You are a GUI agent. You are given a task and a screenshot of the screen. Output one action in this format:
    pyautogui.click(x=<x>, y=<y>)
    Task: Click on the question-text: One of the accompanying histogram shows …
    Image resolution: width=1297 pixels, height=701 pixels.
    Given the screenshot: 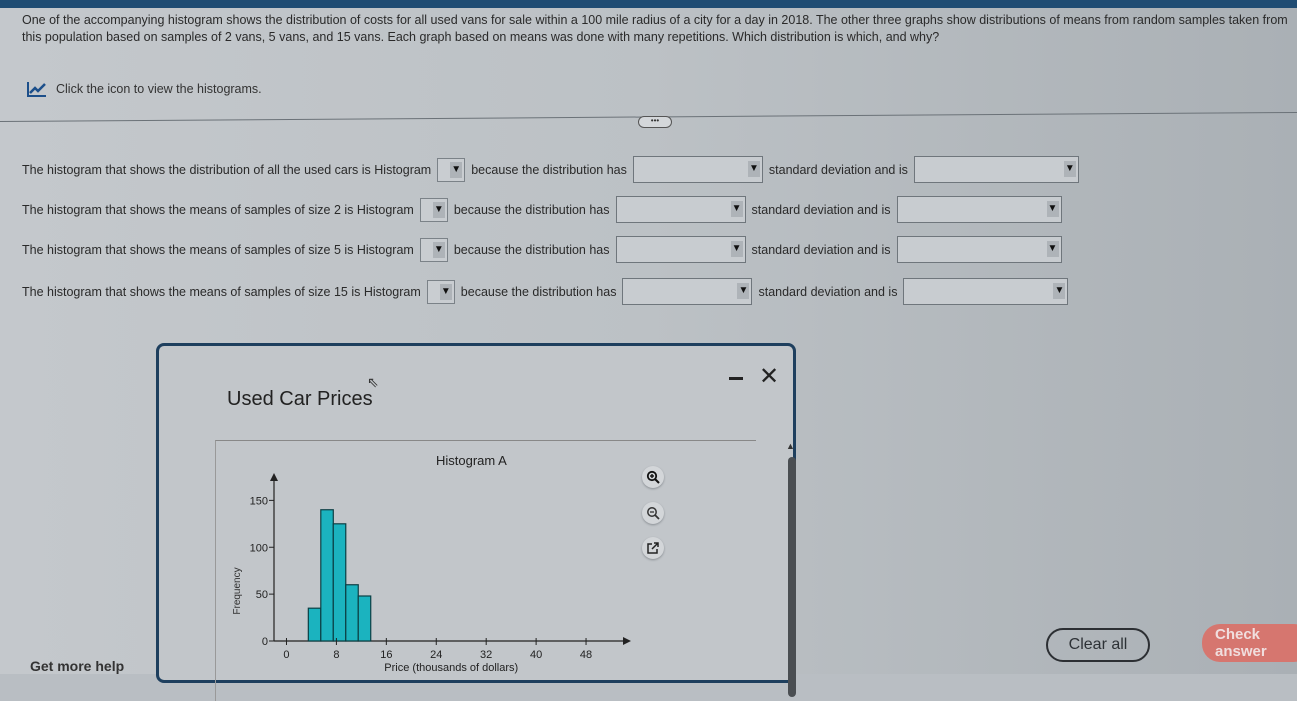 What is the action you would take?
    pyautogui.click(x=655, y=28)
    